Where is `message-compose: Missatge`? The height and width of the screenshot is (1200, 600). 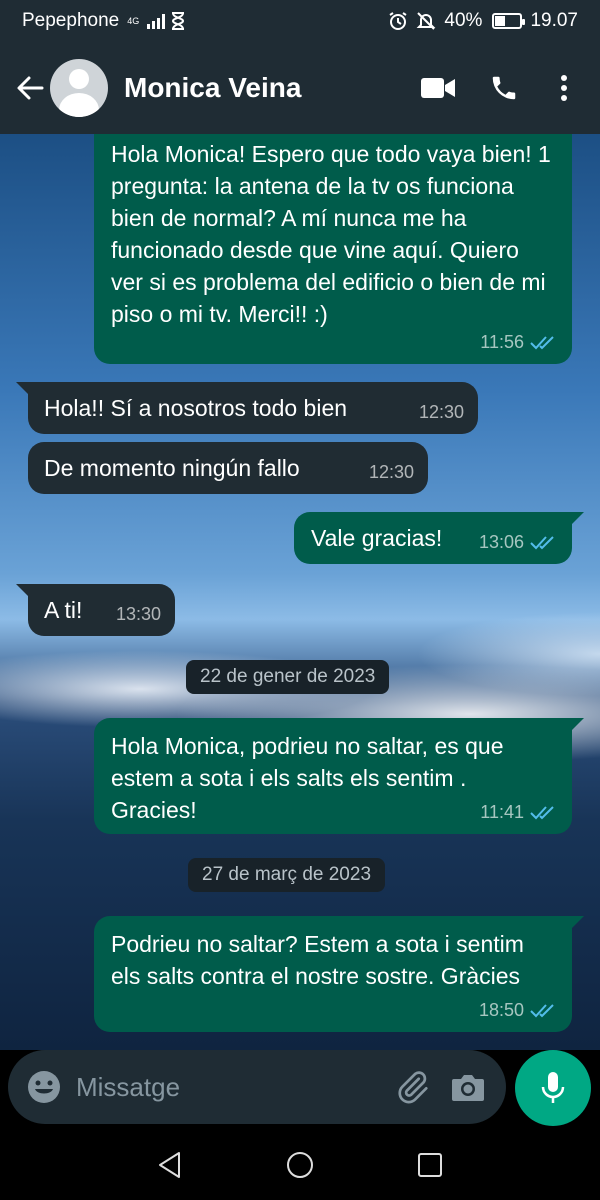
message-compose: Missatge is located at coordinates (257, 1087).